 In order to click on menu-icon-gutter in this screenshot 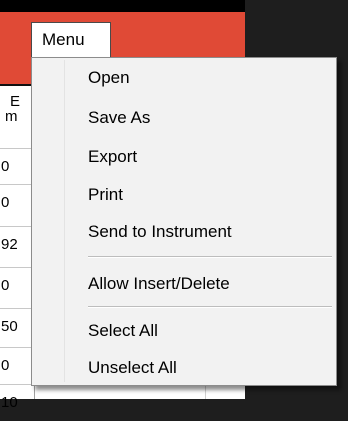, I will do `click(49, 221)`.